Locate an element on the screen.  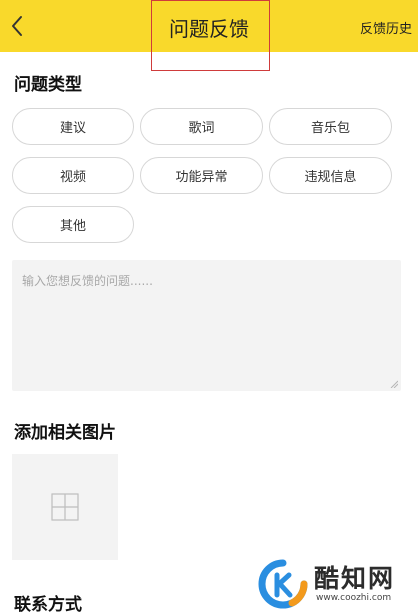
page-title: 问题反馈 is located at coordinates (209, 29).